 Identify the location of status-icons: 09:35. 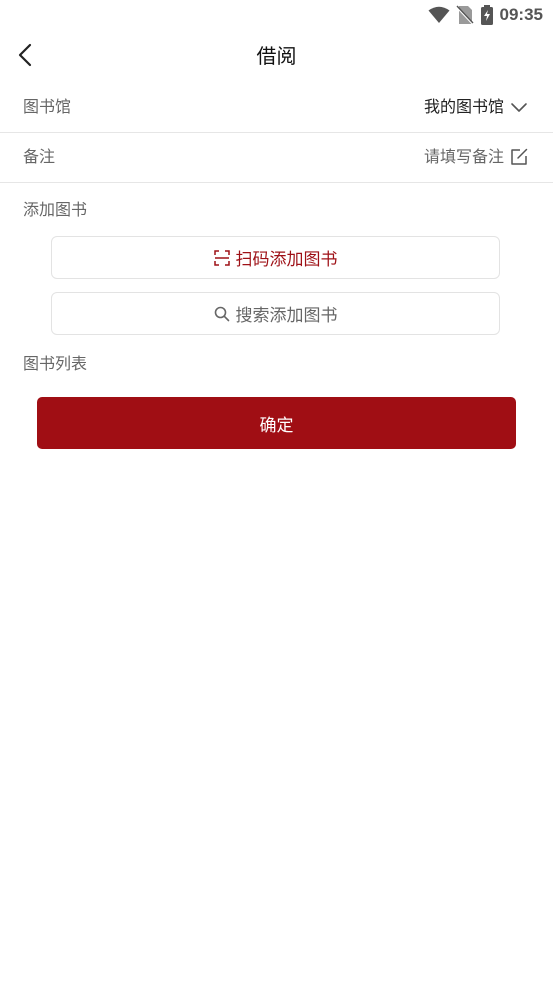
(485, 15).